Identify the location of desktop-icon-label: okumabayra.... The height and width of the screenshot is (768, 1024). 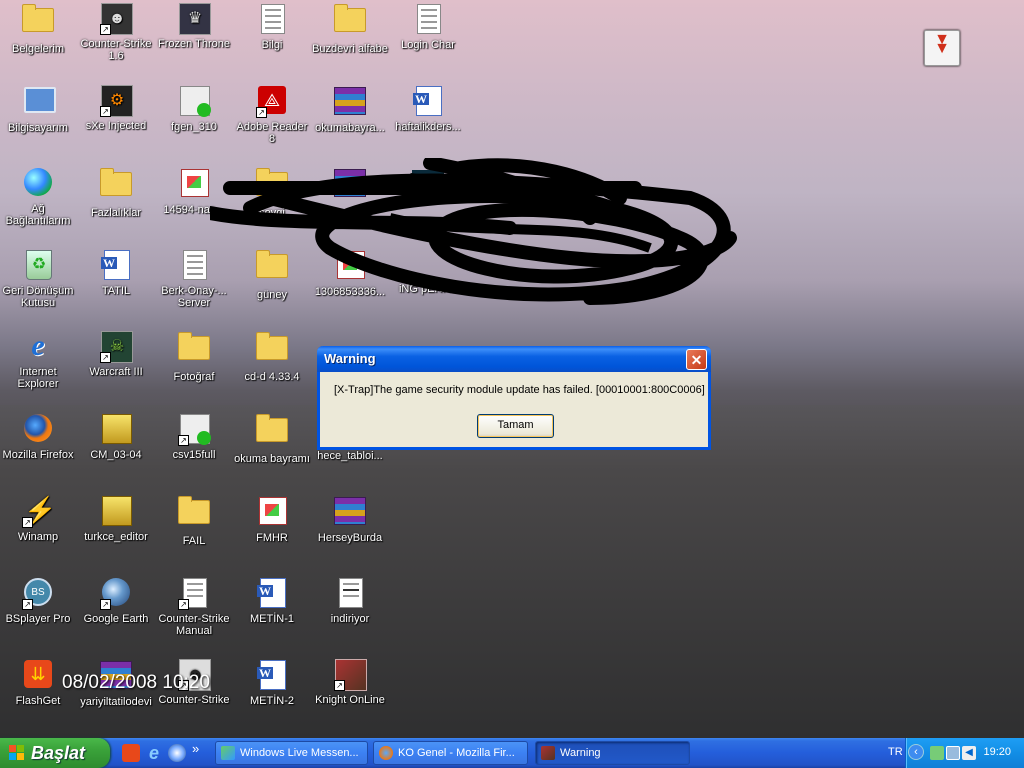
(350, 128).